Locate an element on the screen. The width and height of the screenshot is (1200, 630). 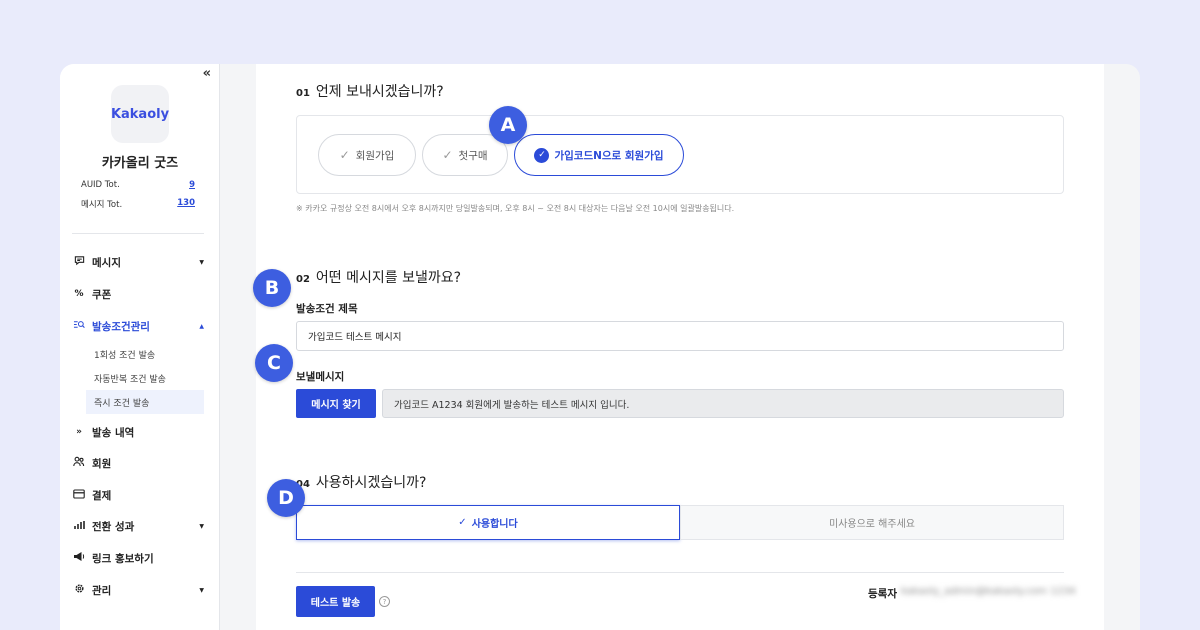
option-label: 가입코드N으로 회원가입 is located at coordinates (609, 155).